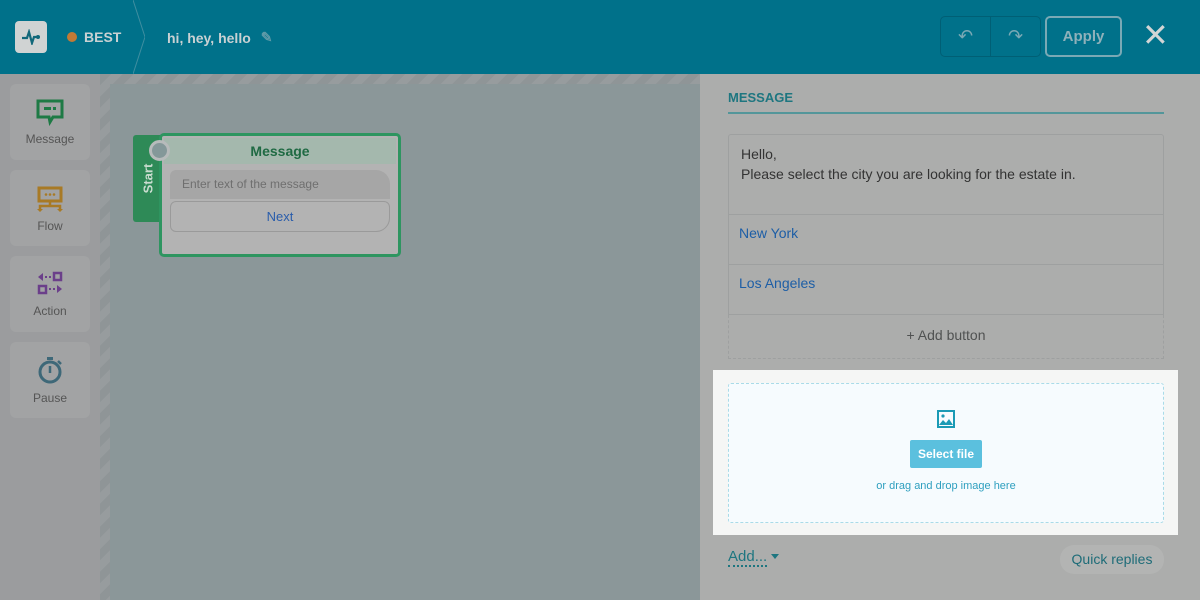 The width and height of the screenshot is (1200, 600). What do you see at coordinates (72, 37) in the screenshot?
I see `status-dot` at bounding box center [72, 37].